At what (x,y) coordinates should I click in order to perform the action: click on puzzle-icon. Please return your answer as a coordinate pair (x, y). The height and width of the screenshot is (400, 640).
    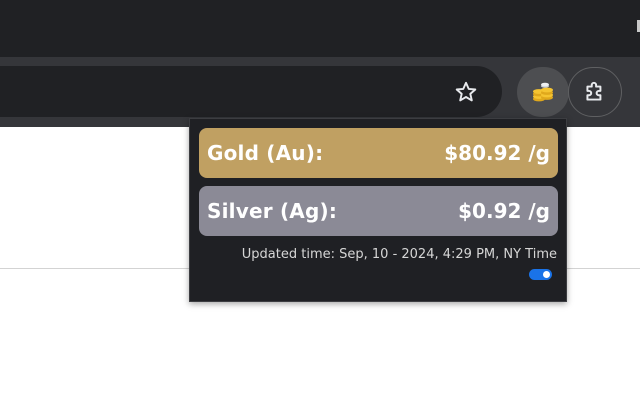
    Looking at the image, I should click on (594, 91).